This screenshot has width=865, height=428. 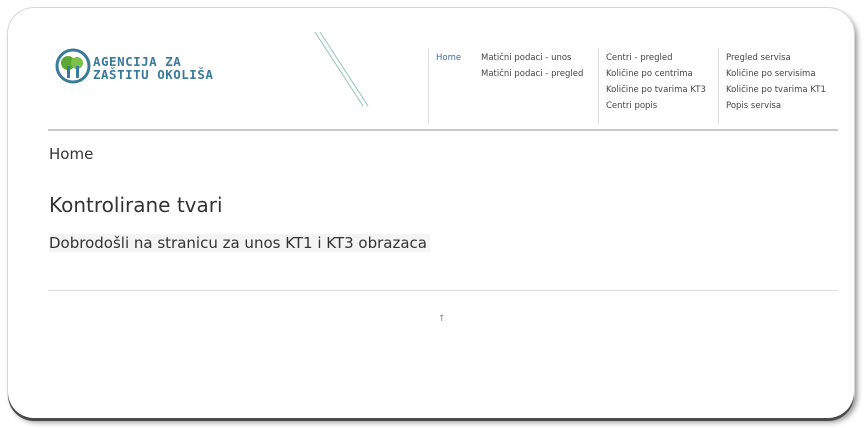 What do you see at coordinates (532, 74) in the screenshot?
I see `nav-maticni-pregled: Matični podaci - pregled` at bounding box center [532, 74].